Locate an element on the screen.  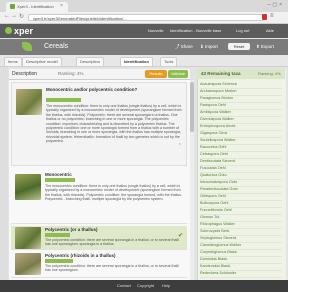
browser-menu-icon: ≡ is located at coordinates (272, 16).